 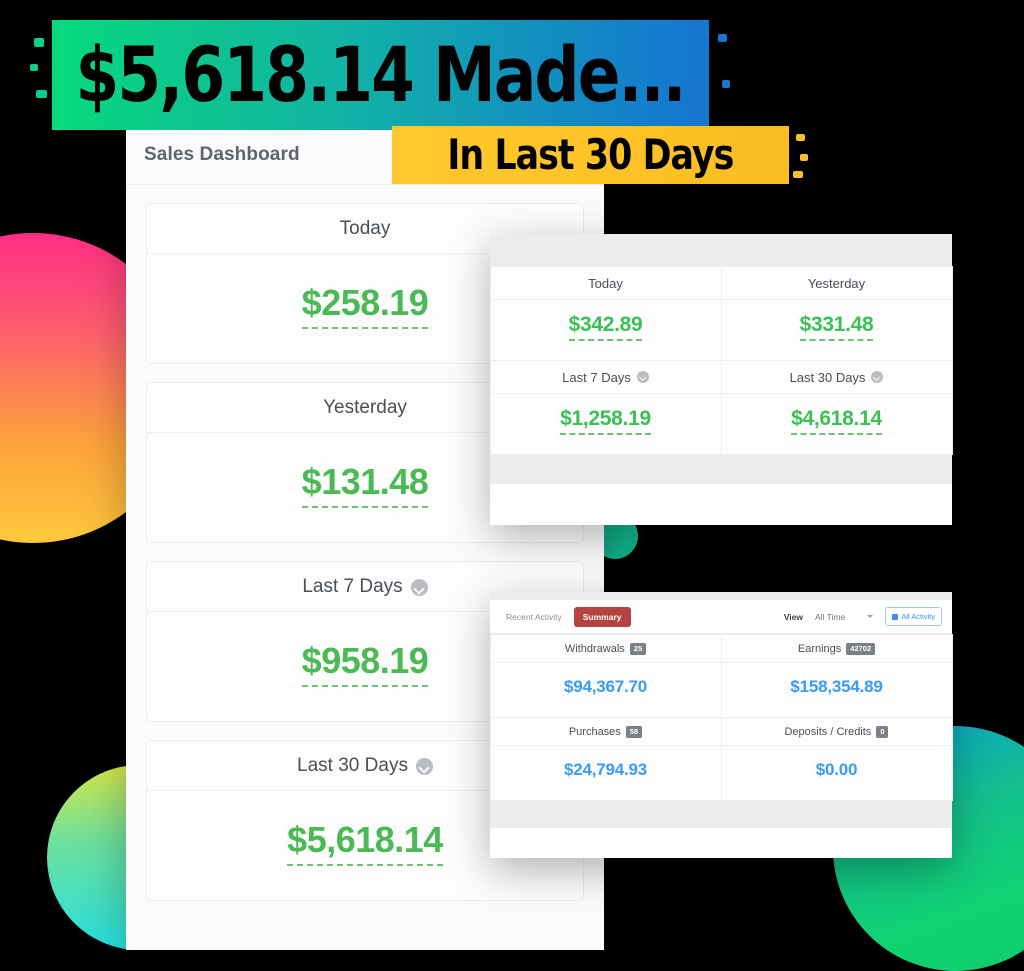 What do you see at coordinates (365, 842) in the screenshot?
I see `stat-value: $5,618.14` at bounding box center [365, 842].